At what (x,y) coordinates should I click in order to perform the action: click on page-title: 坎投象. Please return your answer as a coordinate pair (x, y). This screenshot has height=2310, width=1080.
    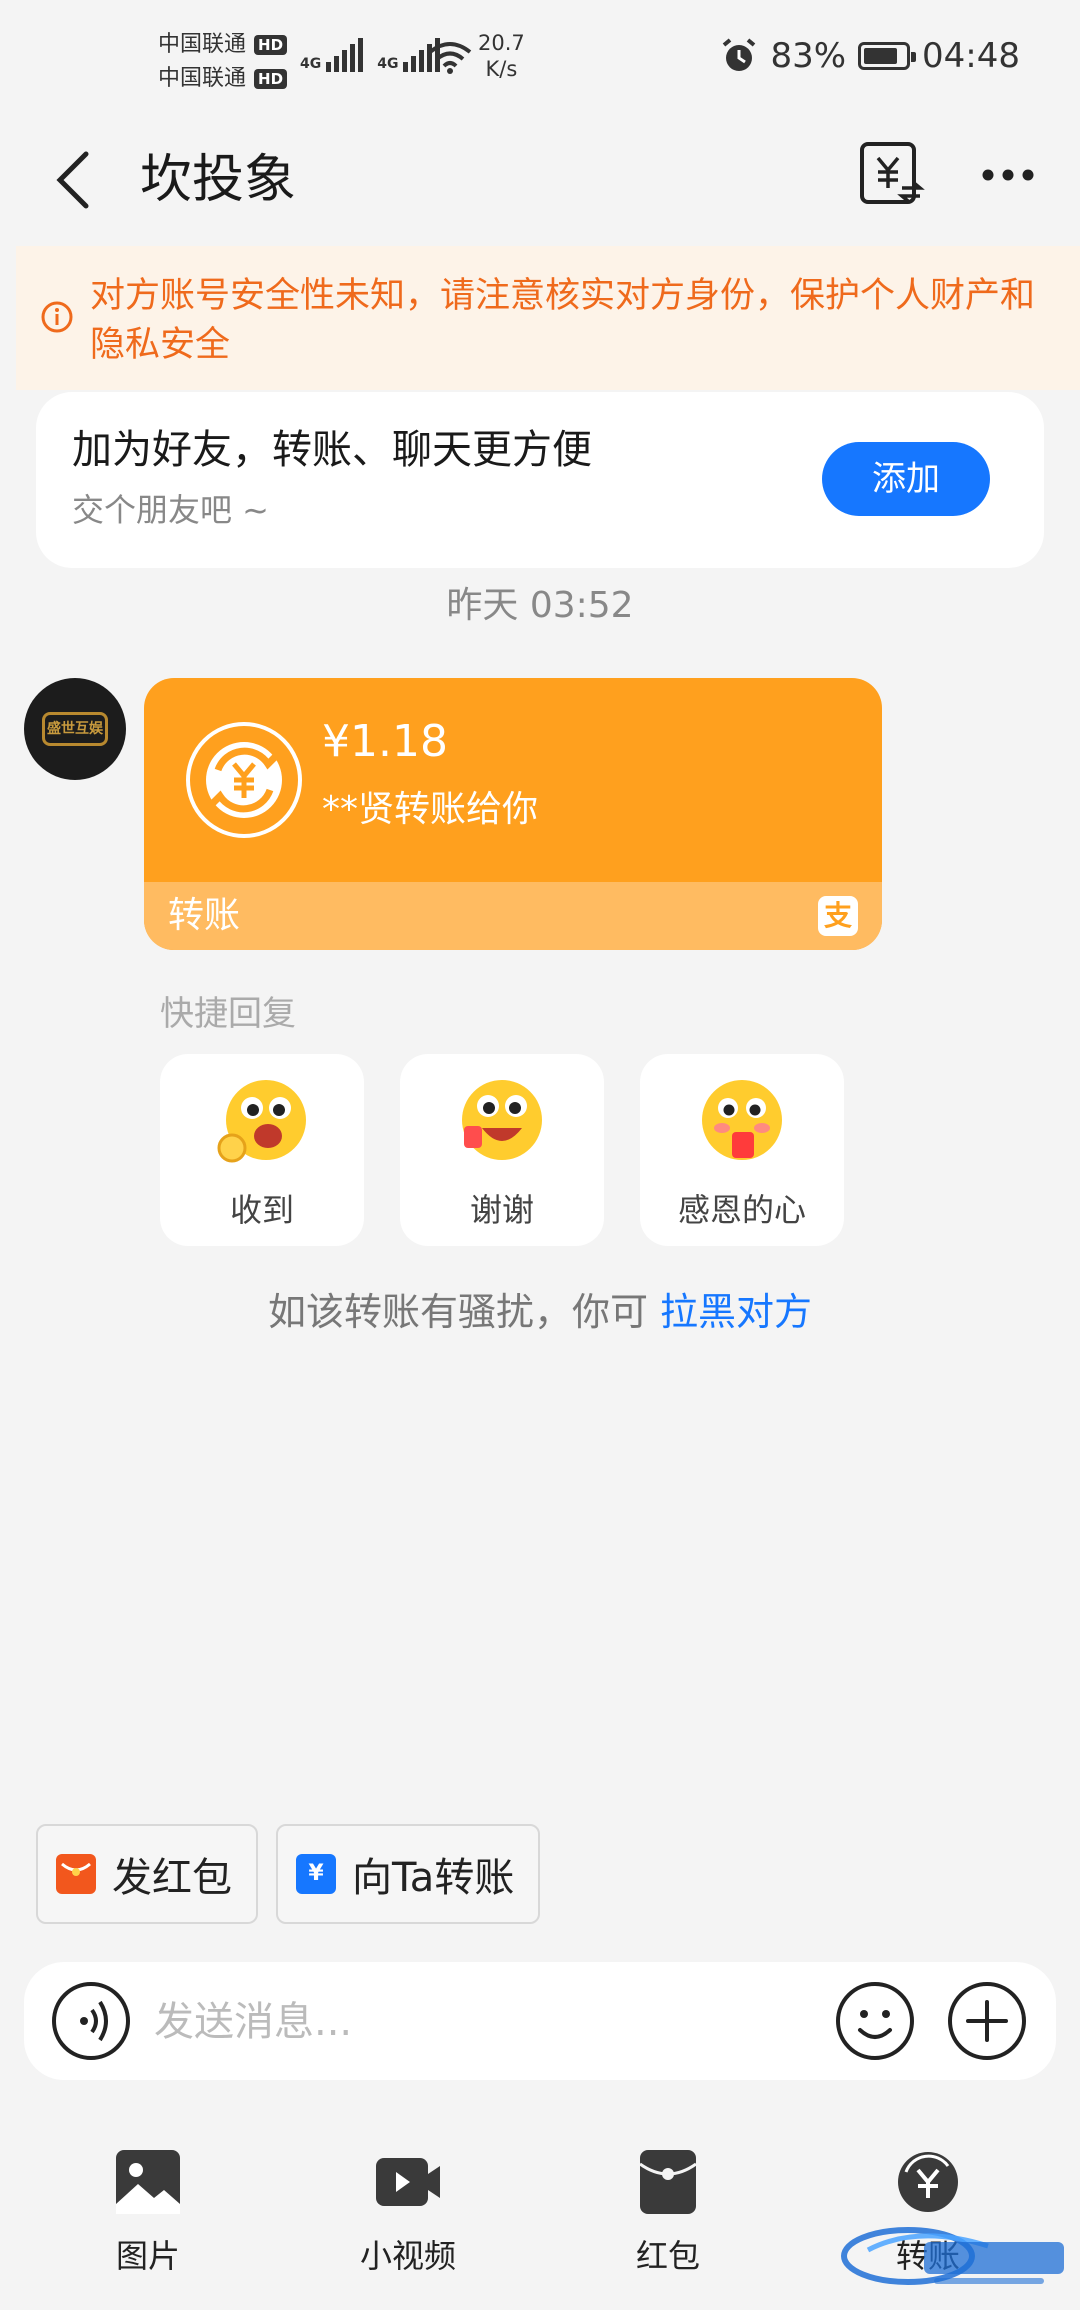
    Looking at the image, I should click on (218, 180).